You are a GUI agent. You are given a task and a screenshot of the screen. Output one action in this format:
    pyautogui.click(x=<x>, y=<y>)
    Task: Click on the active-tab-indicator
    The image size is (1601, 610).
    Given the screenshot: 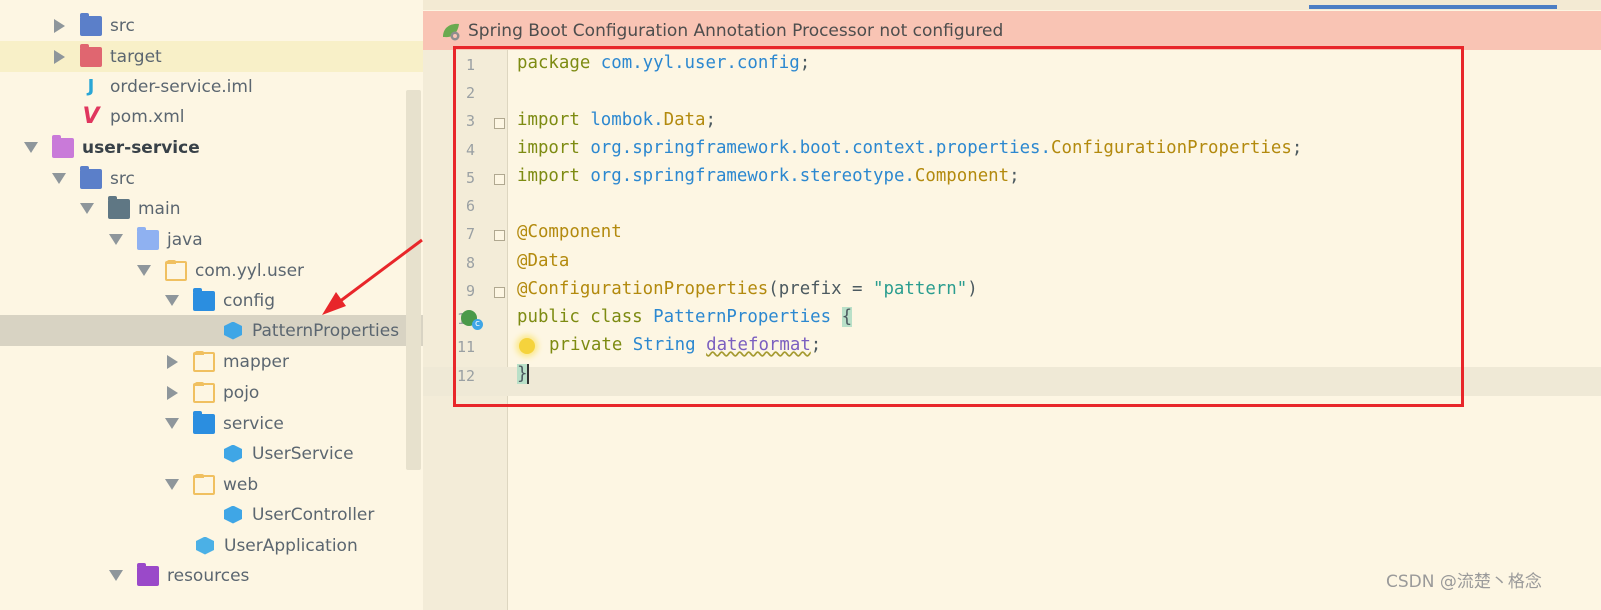 What is the action you would take?
    pyautogui.click(x=1433, y=7)
    